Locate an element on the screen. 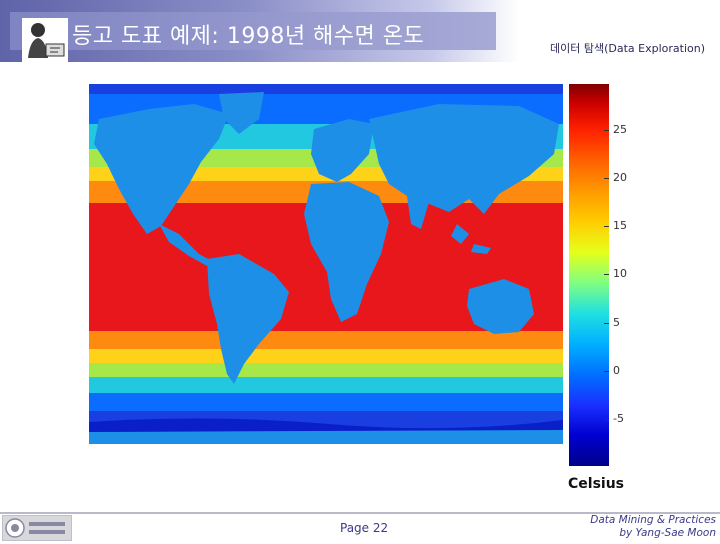 This screenshot has height=544, width=720. credit-line-course: Data Mining & Practices is located at coordinates (653, 520).